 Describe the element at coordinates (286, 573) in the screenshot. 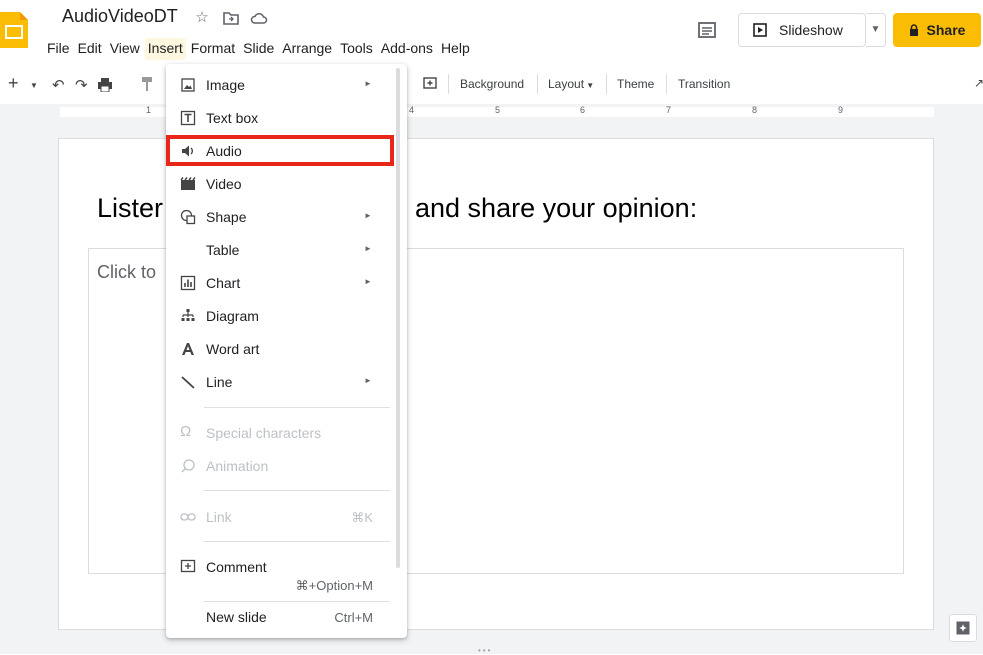

I see `menu-item-comment: Comment ⌘+Option+M` at that location.